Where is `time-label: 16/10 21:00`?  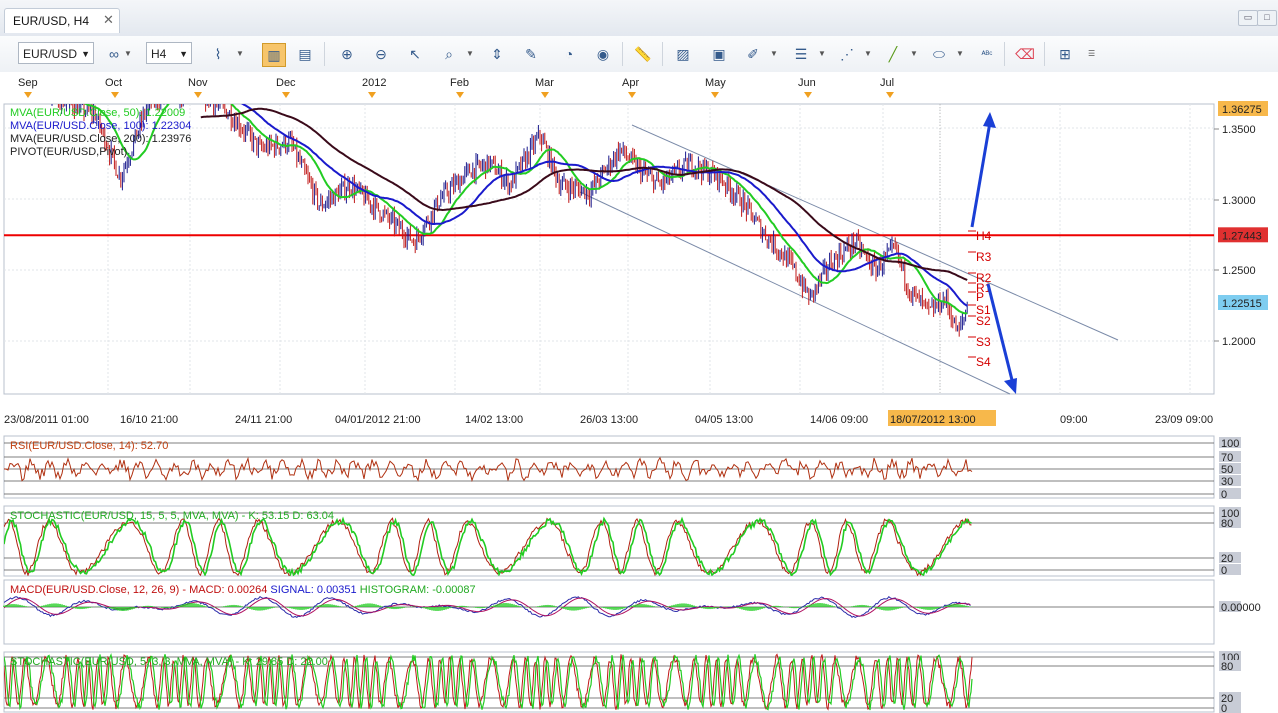
time-label: 16/10 21:00 is located at coordinates (149, 420).